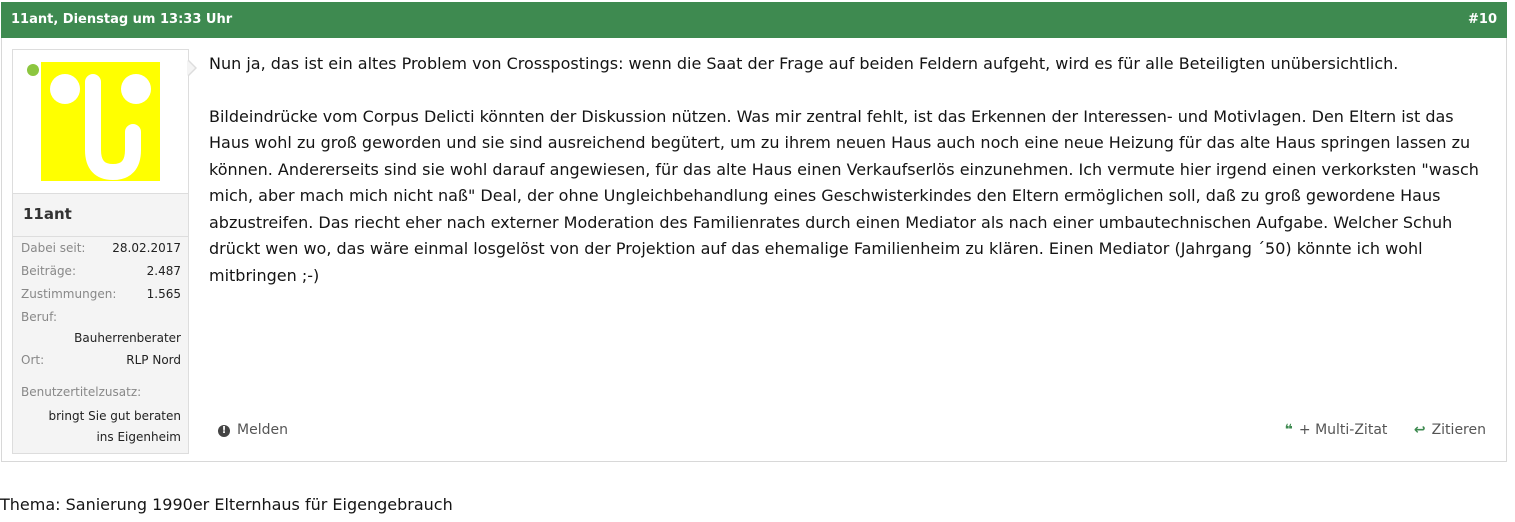 The height and width of the screenshot is (522, 1515). I want to click on stat-label: Zustimmungen:, so click(69, 294).